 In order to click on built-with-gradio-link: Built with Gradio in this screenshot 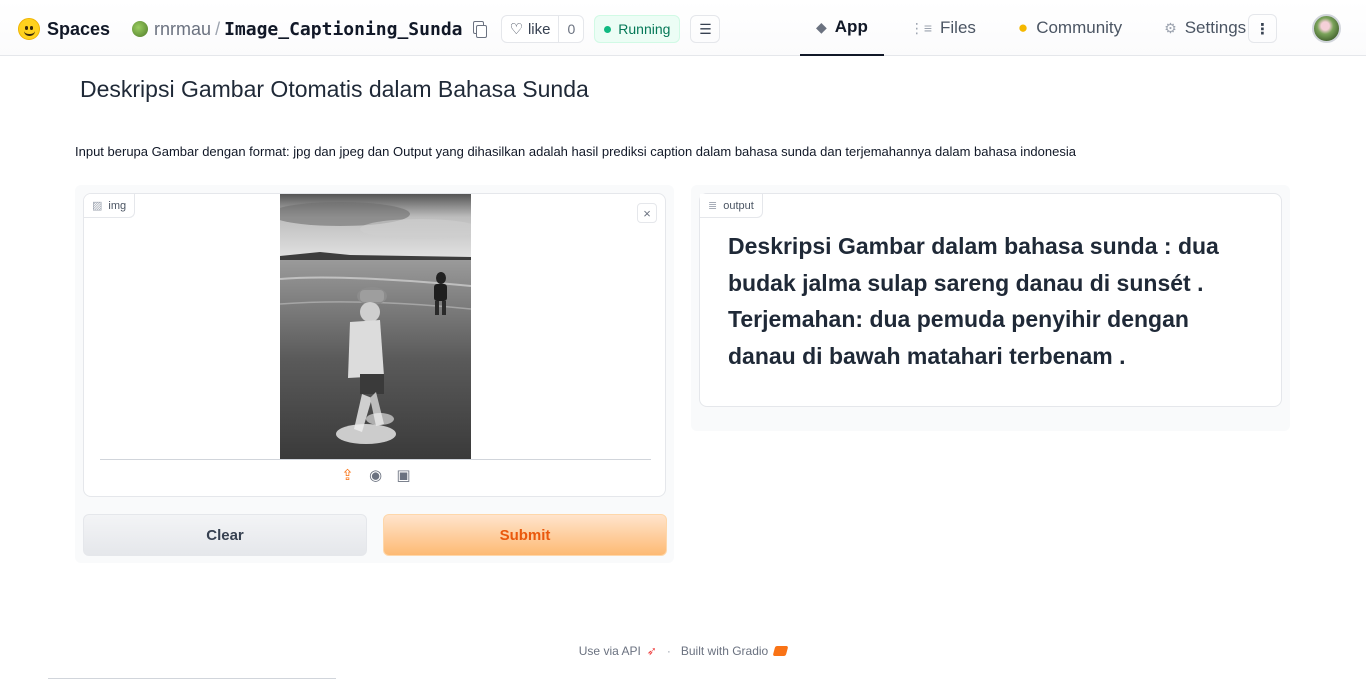, I will do `click(724, 651)`.